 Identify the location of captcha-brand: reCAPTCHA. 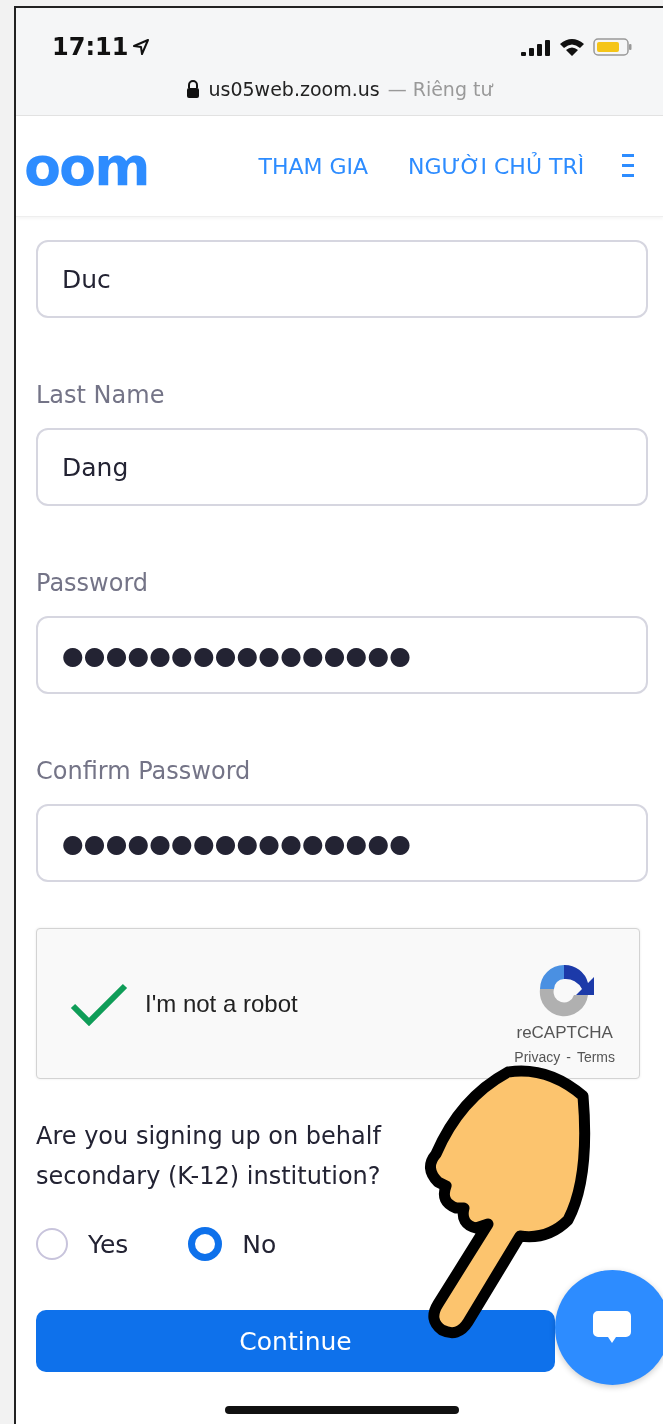
(564, 1032).